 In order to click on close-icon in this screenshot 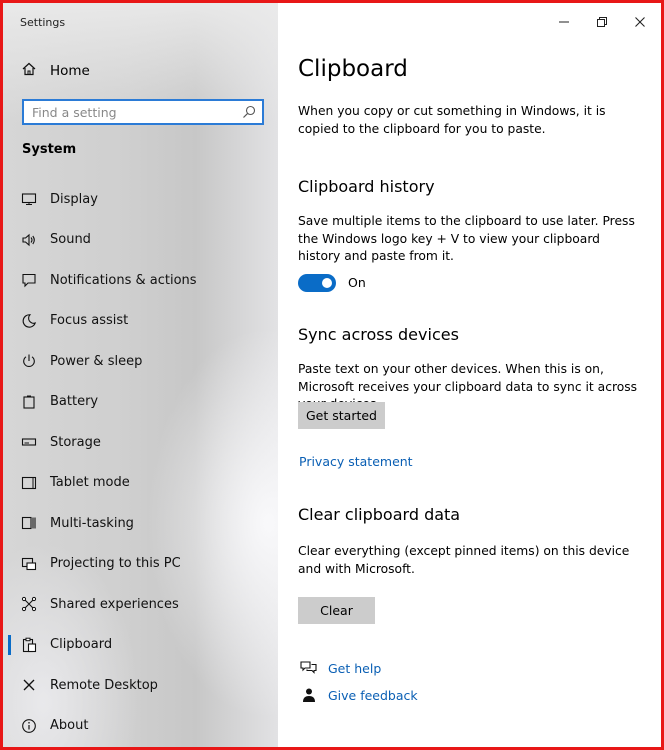, I will do `click(640, 22)`.